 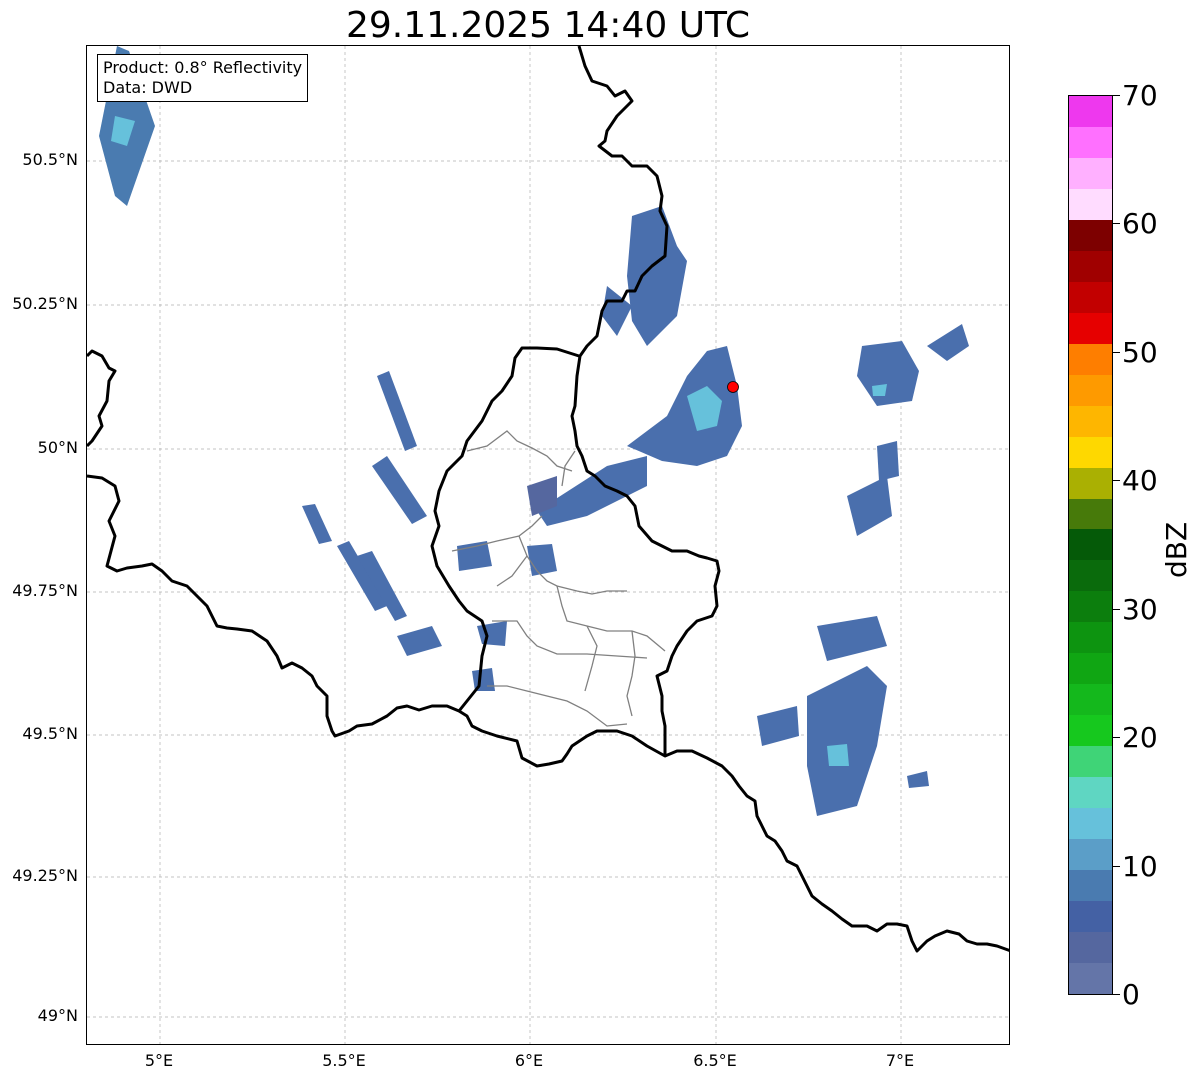 I want to click on colorbar-tick-label: 10, so click(x=1140, y=866).